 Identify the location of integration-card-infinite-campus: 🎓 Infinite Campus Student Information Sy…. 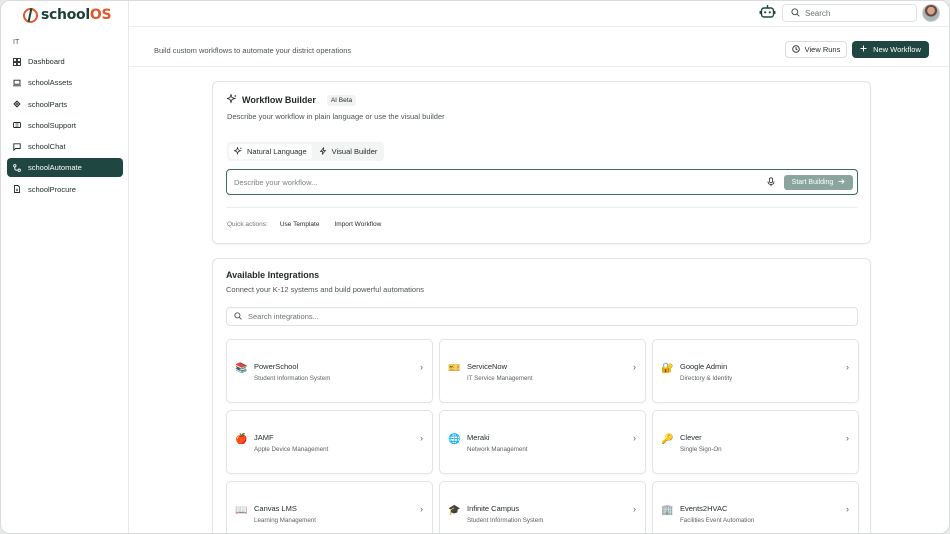
(542, 507).